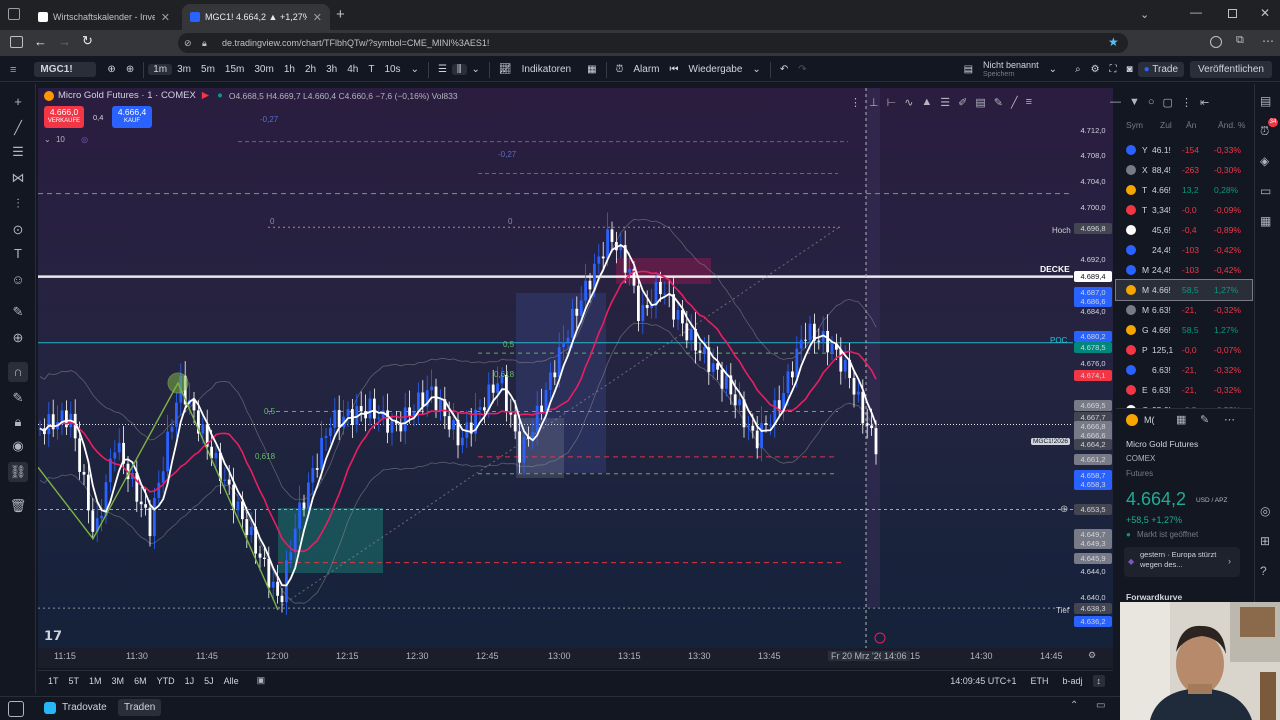 The height and width of the screenshot is (720, 1280). I want to click on magnet-icon: ∩, so click(18, 372).